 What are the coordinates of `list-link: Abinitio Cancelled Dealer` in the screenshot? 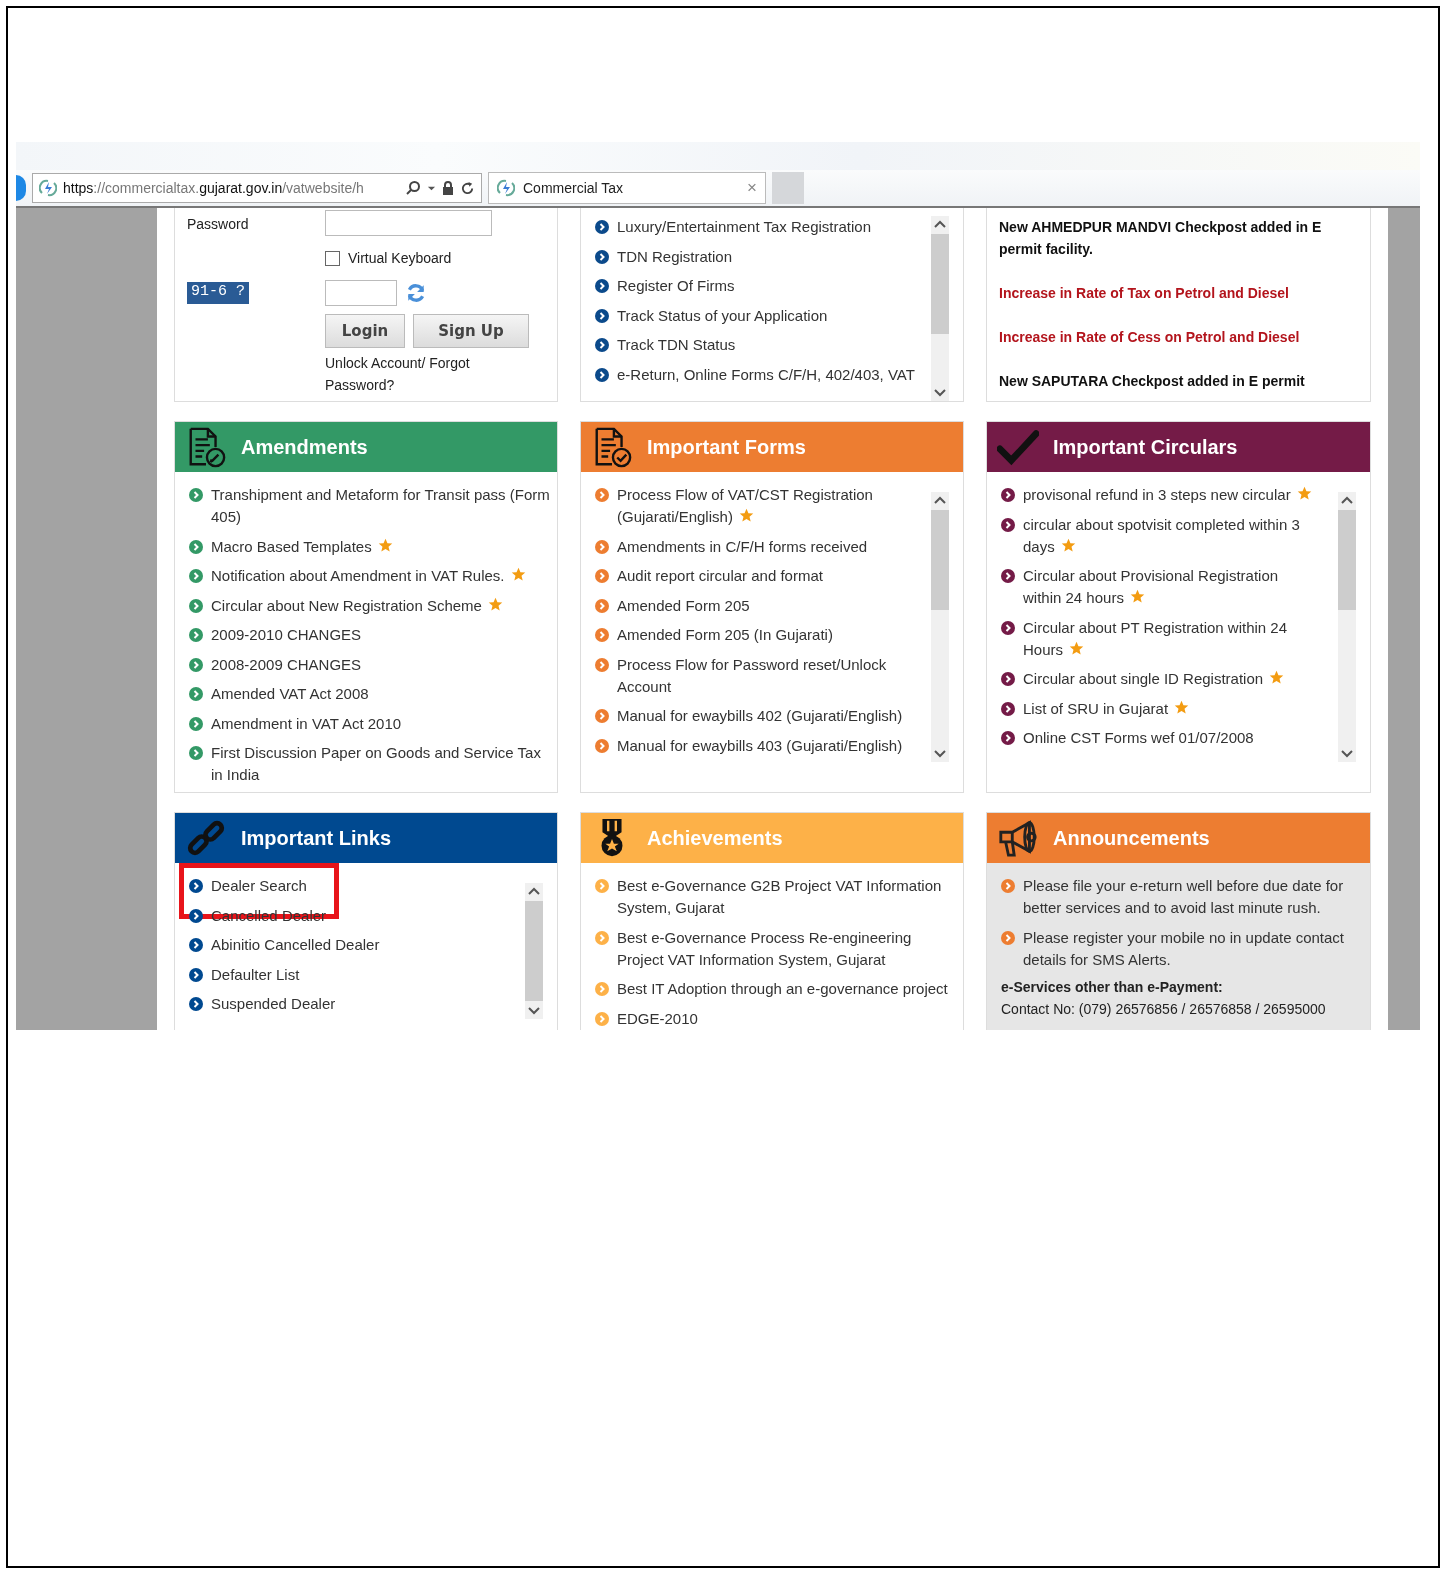 It's located at (295, 945).